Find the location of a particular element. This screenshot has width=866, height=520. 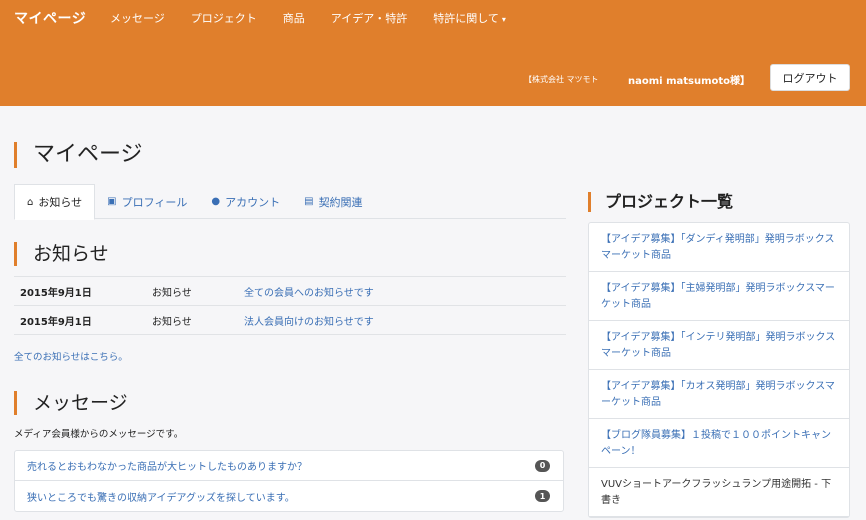

message-text: 狭いところでも驚きの収納アイデアグッズを探しています。 is located at coordinates (161, 498).